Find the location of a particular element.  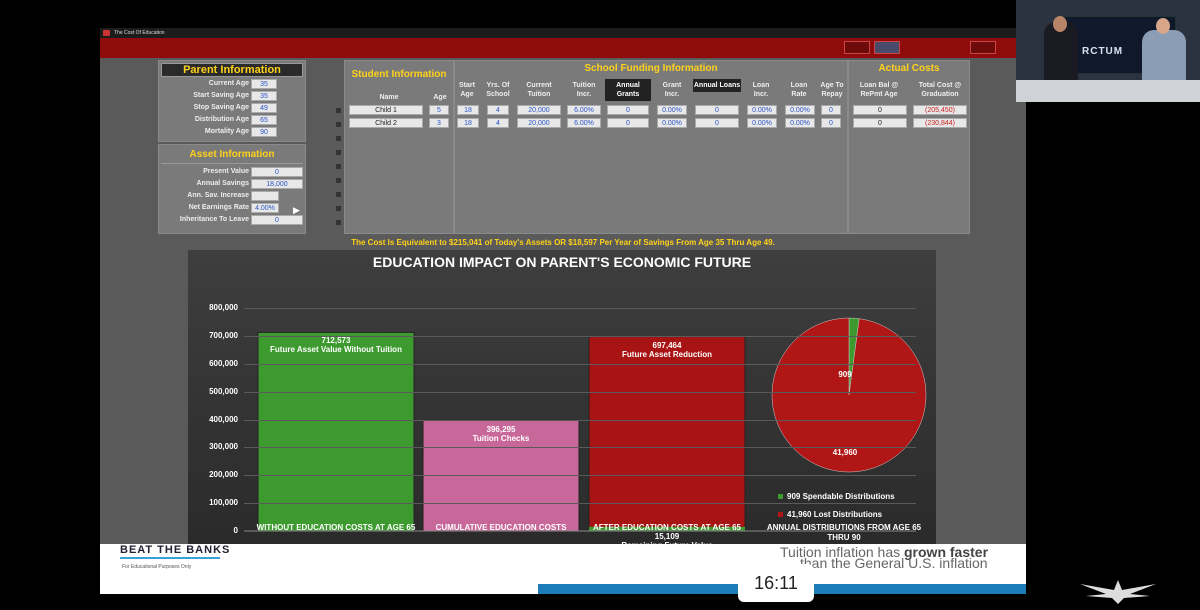

legend-item: 909 Spendable Distributions is located at coordinates (853, 496).